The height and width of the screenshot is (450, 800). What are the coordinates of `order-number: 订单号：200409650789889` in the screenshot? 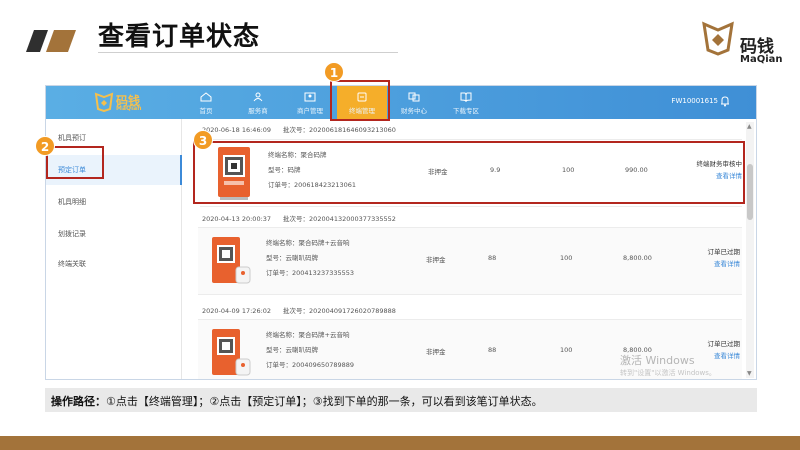 It's located at (310, 365).